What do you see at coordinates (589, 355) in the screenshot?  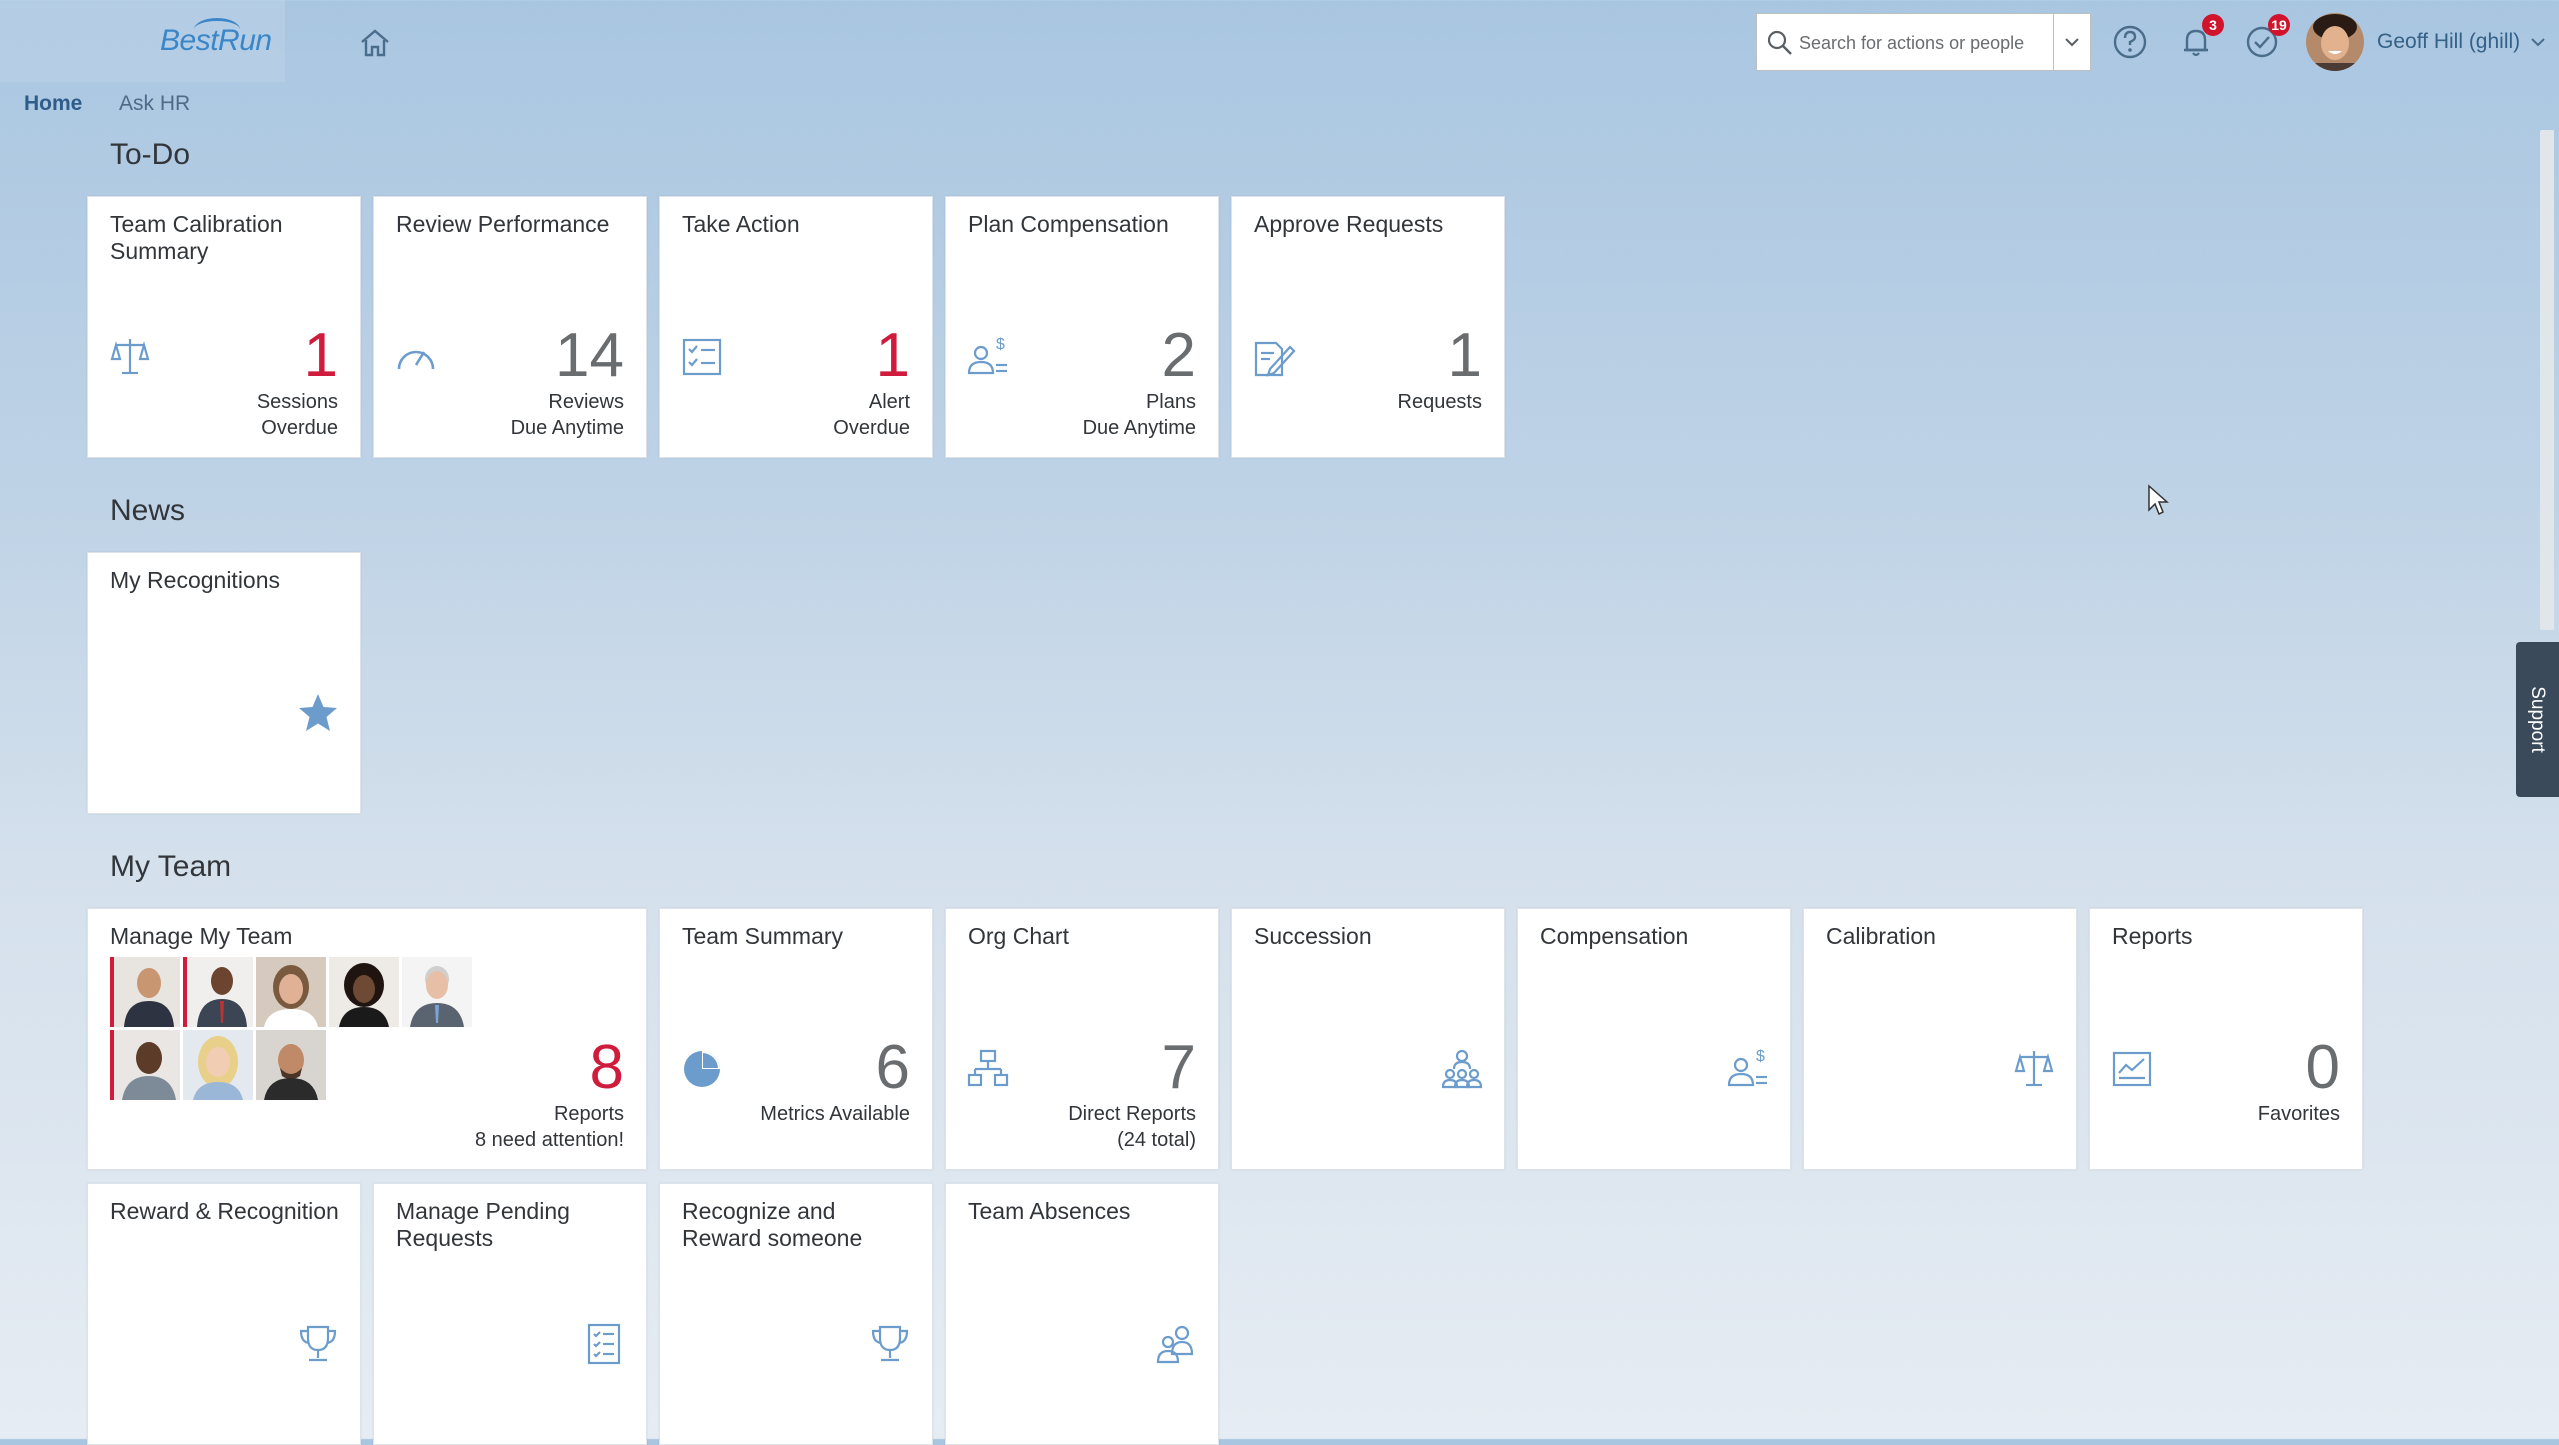 I see `tile-number: 14` at bounding box center [589, 355].